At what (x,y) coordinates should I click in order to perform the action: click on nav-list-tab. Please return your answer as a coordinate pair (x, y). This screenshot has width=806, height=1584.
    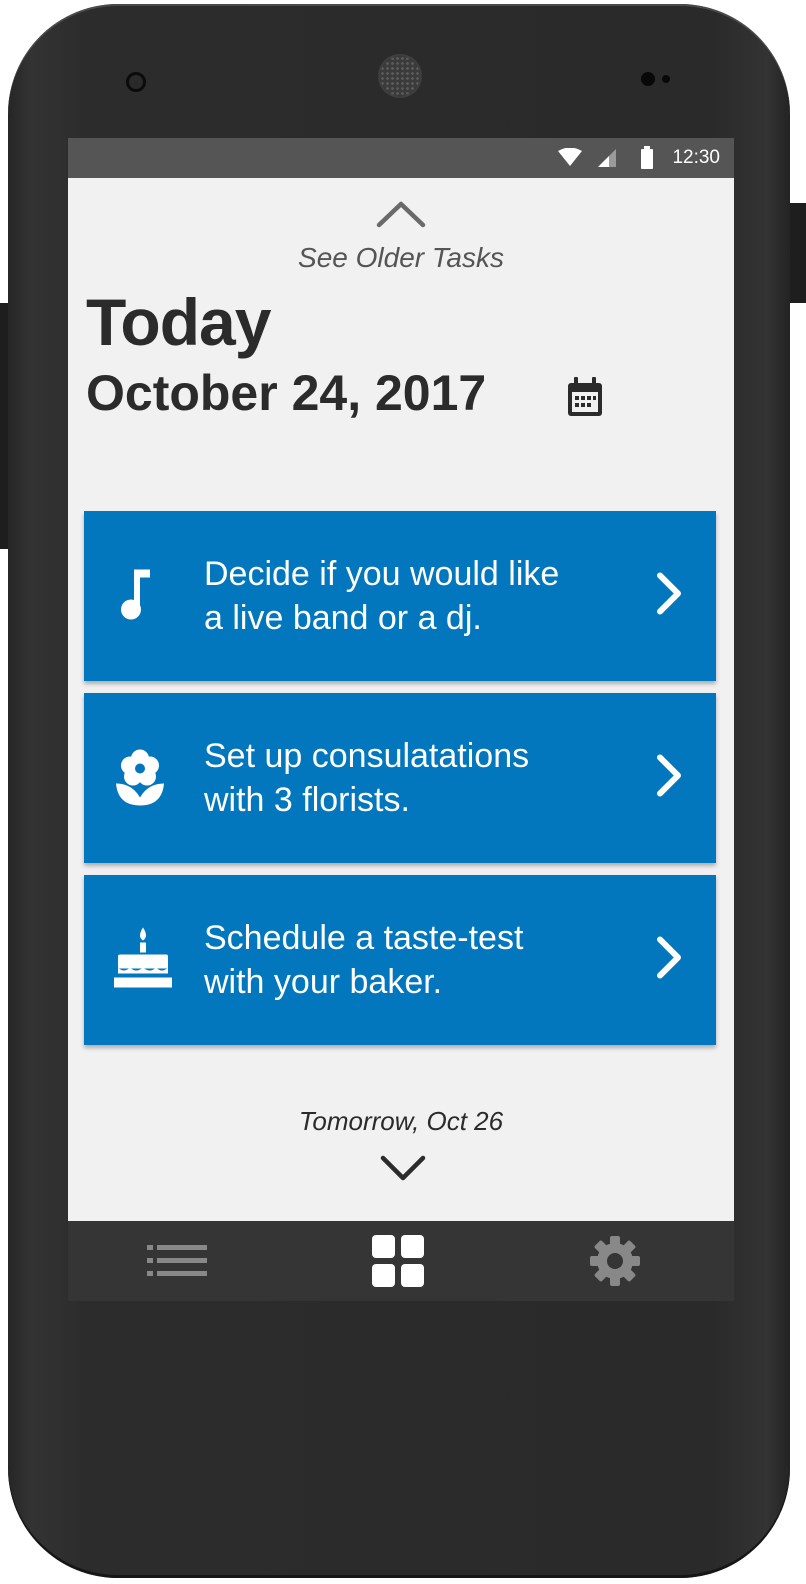
    Looking at the image, I should click on (177, 1261).